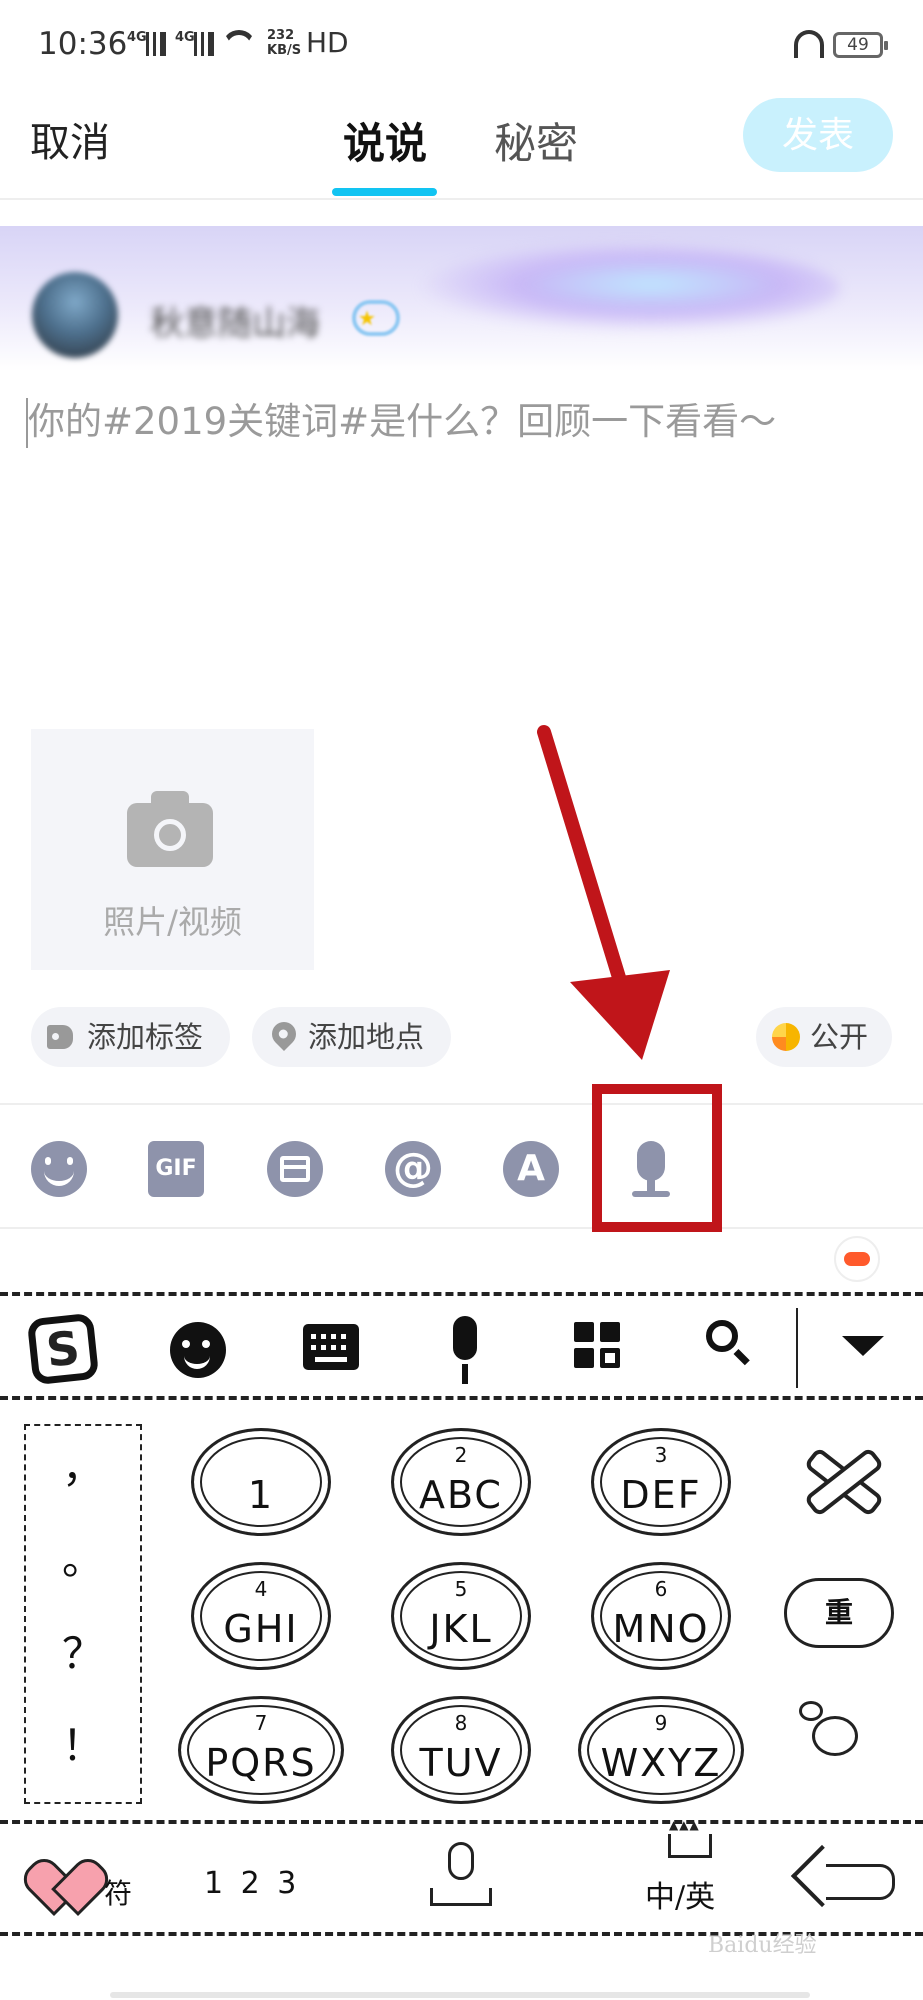 This screenshot has height=2000, width=923. Describe the element at coordinates (176, 1169) in the screenshot. I see `gif-icon: GIF` at that location.